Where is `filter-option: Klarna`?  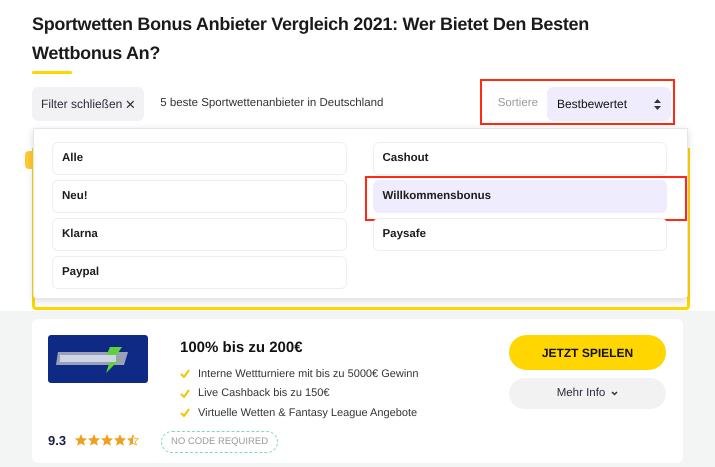
filter-option: Klarna is located at coordinates (199, 234).